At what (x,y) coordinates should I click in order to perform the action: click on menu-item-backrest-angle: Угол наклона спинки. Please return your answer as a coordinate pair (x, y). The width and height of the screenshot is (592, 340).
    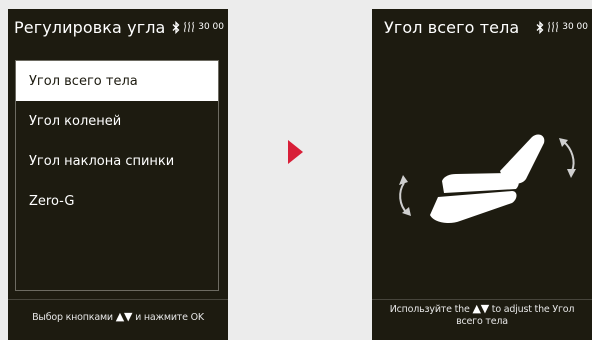
    Looking at the image, I should click on (117, 161).